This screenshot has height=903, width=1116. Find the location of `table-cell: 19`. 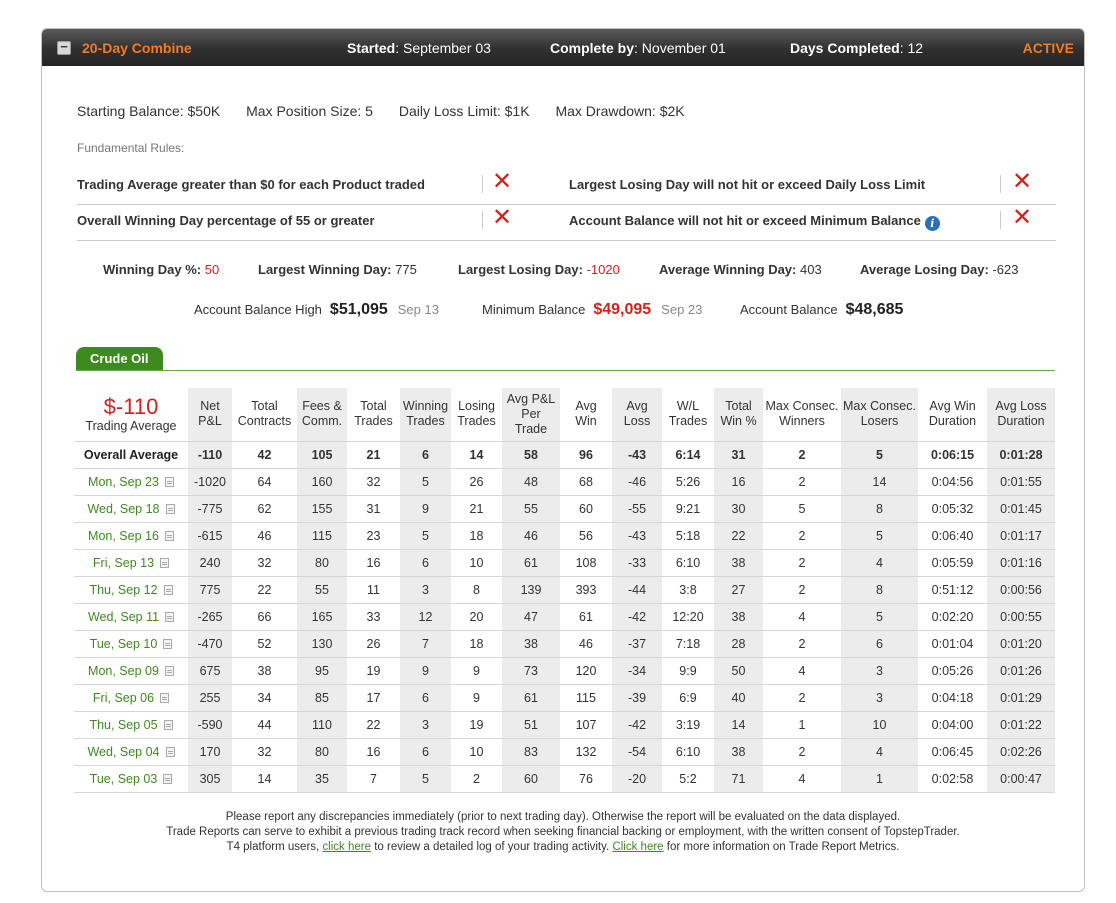

table-cell: 19 is located at coordinates (373, 671).